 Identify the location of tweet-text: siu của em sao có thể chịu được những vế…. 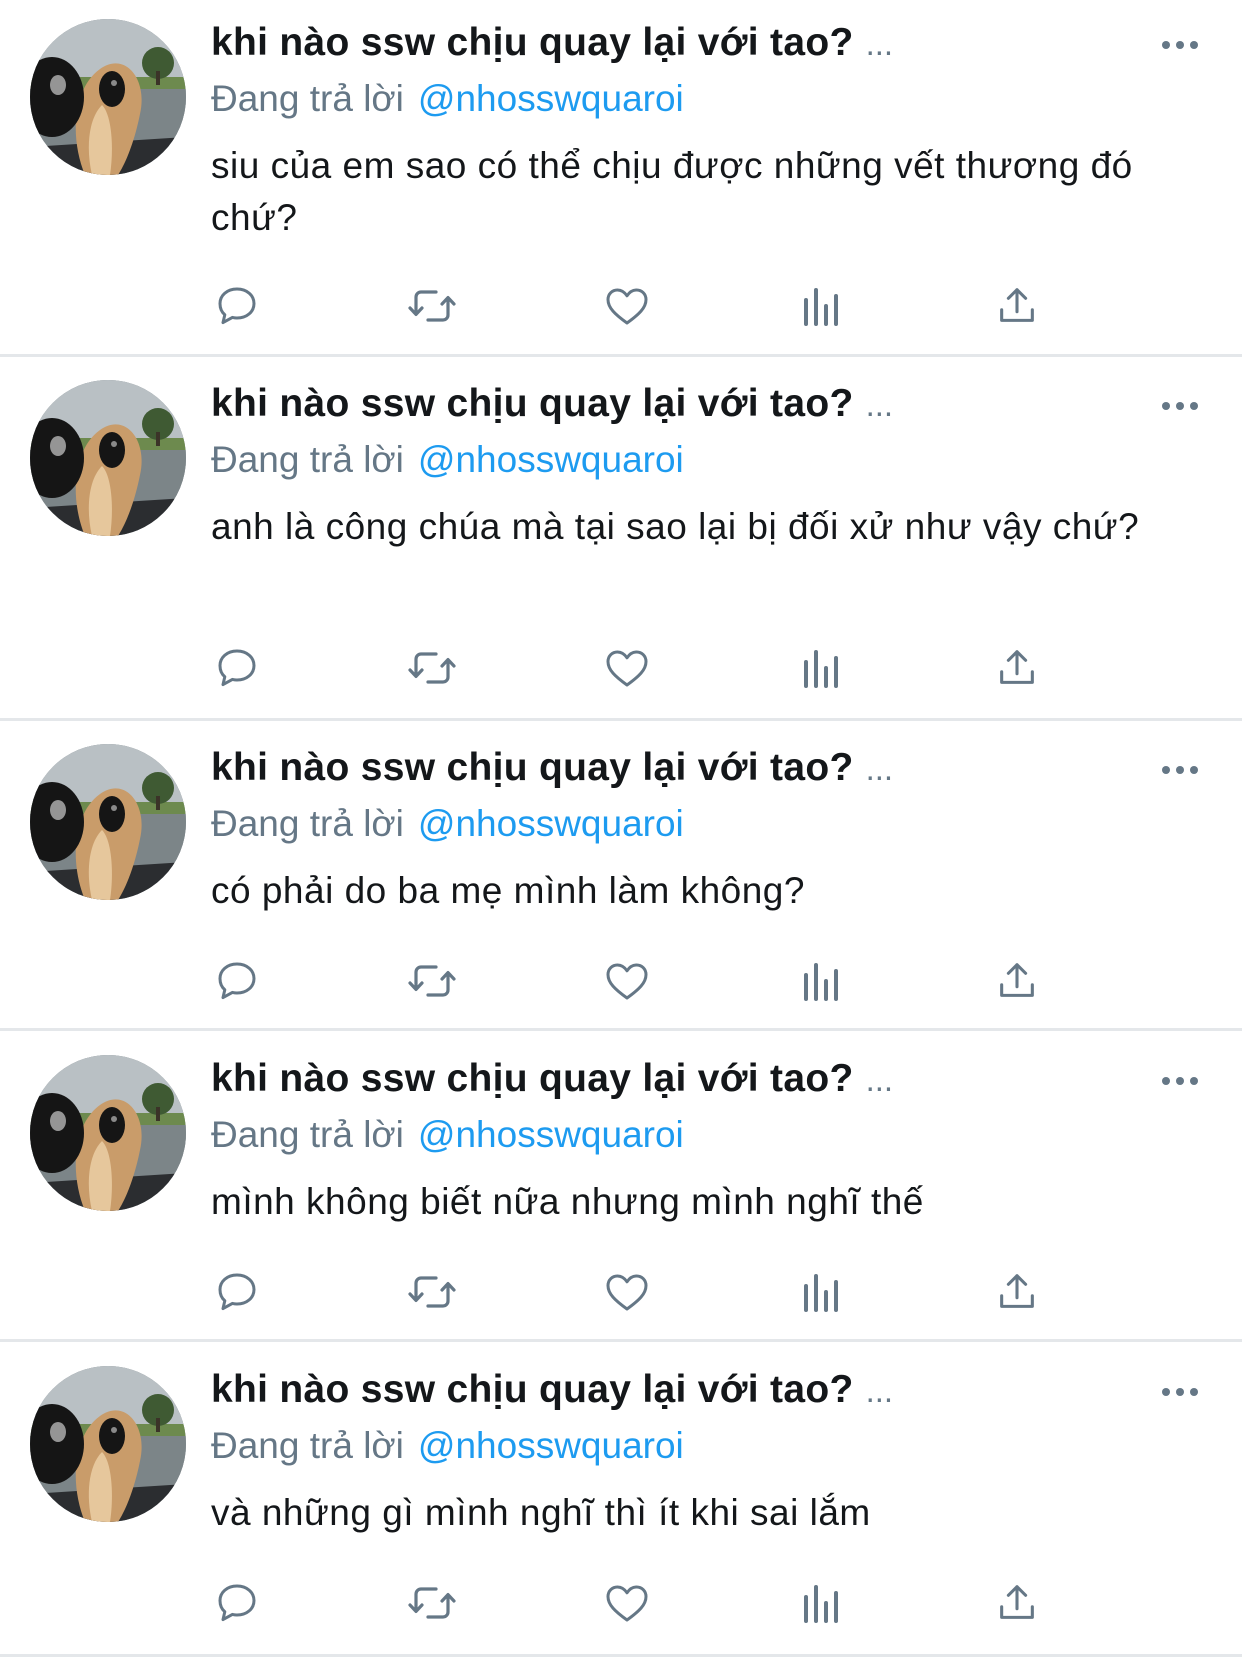
(672, 191).